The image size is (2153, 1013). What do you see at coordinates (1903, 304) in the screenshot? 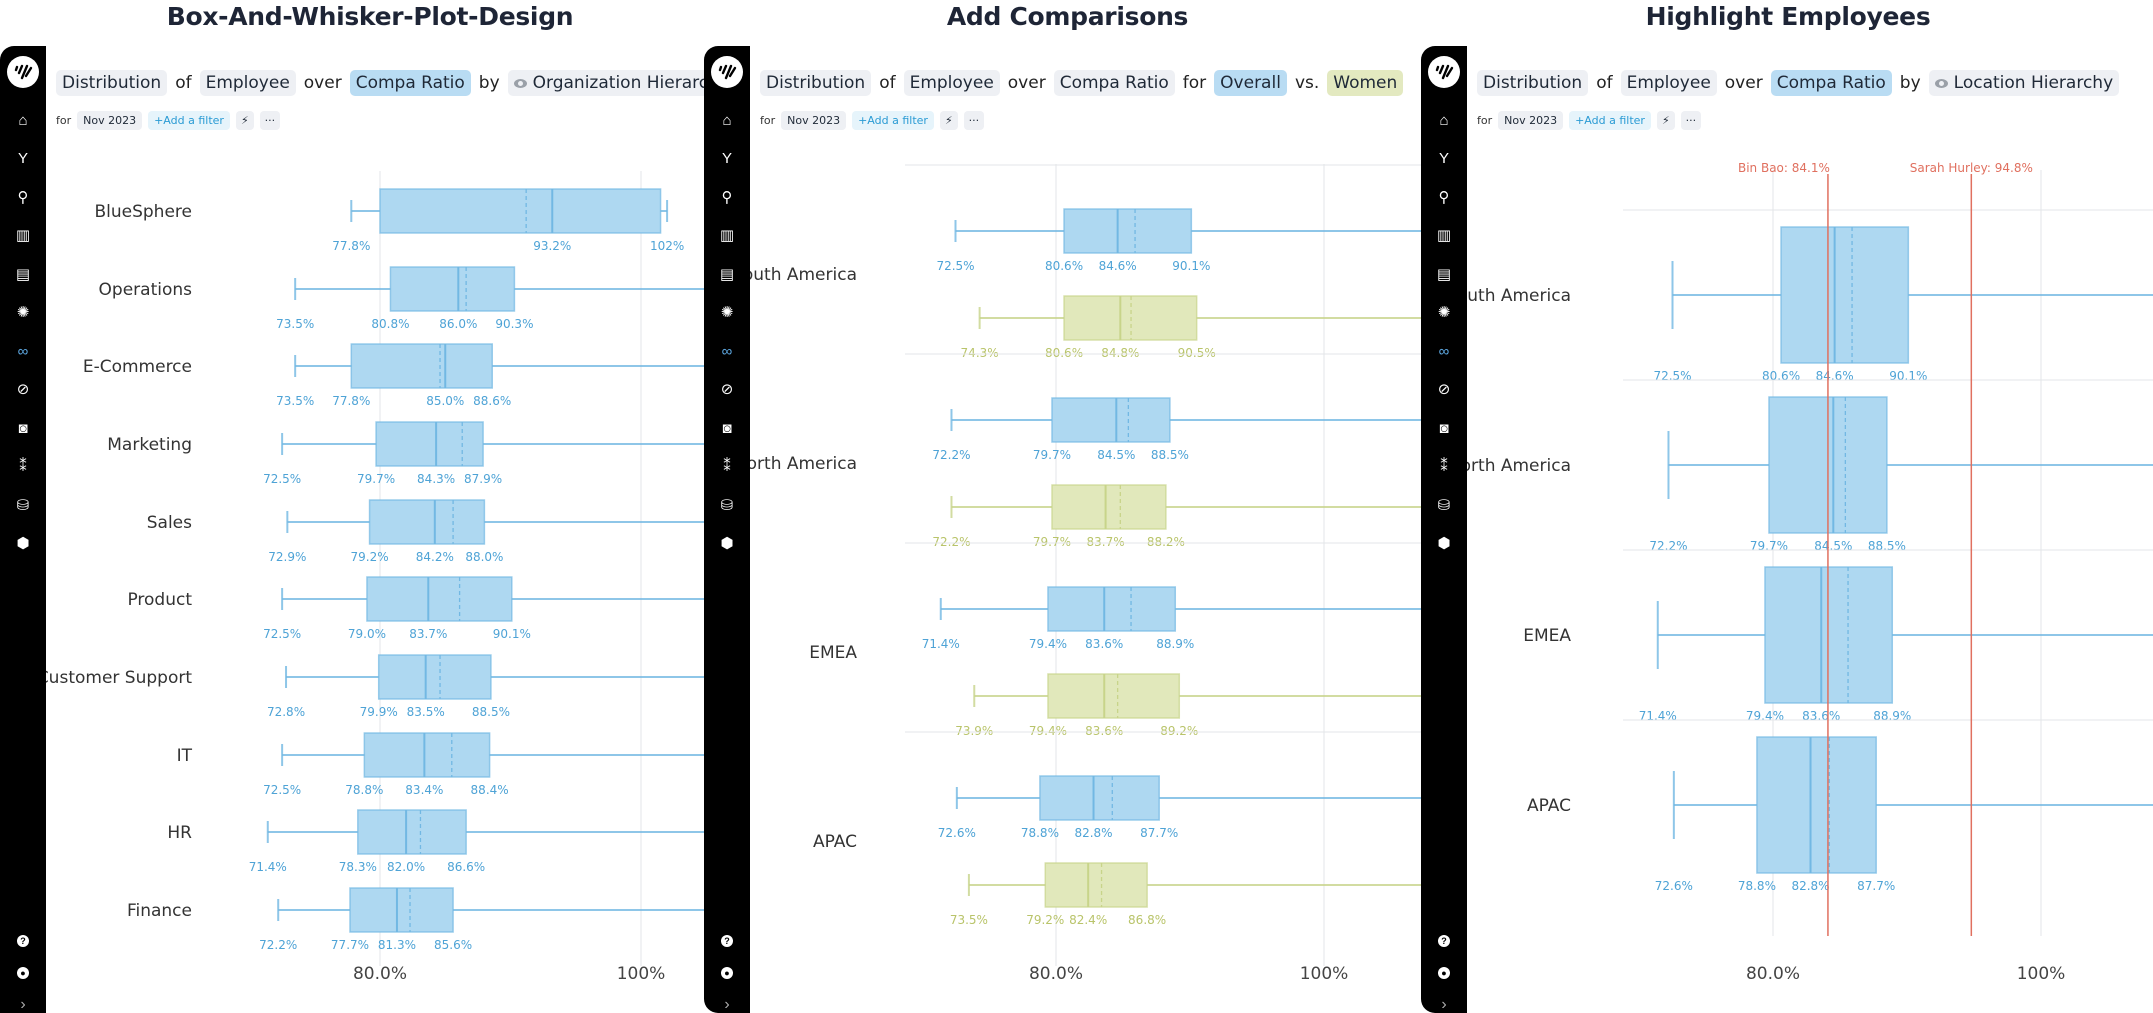
I see `box-plot: 72.5% 80.6% 84.6% 90.1%` at bounding box center [1903, 304].